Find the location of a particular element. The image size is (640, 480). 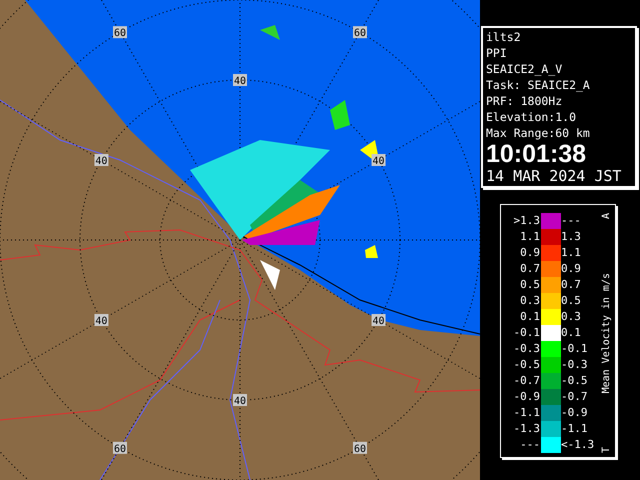

date-text: 14 MAR 2024 JST is located at coordinates (554, 176).